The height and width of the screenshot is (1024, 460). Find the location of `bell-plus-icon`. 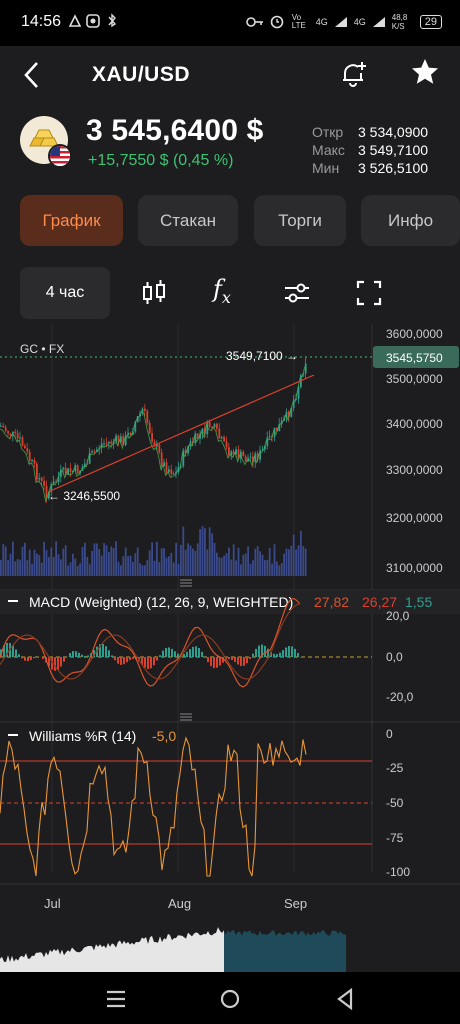

bell-plus-icon is located at coordinates (353, 74).